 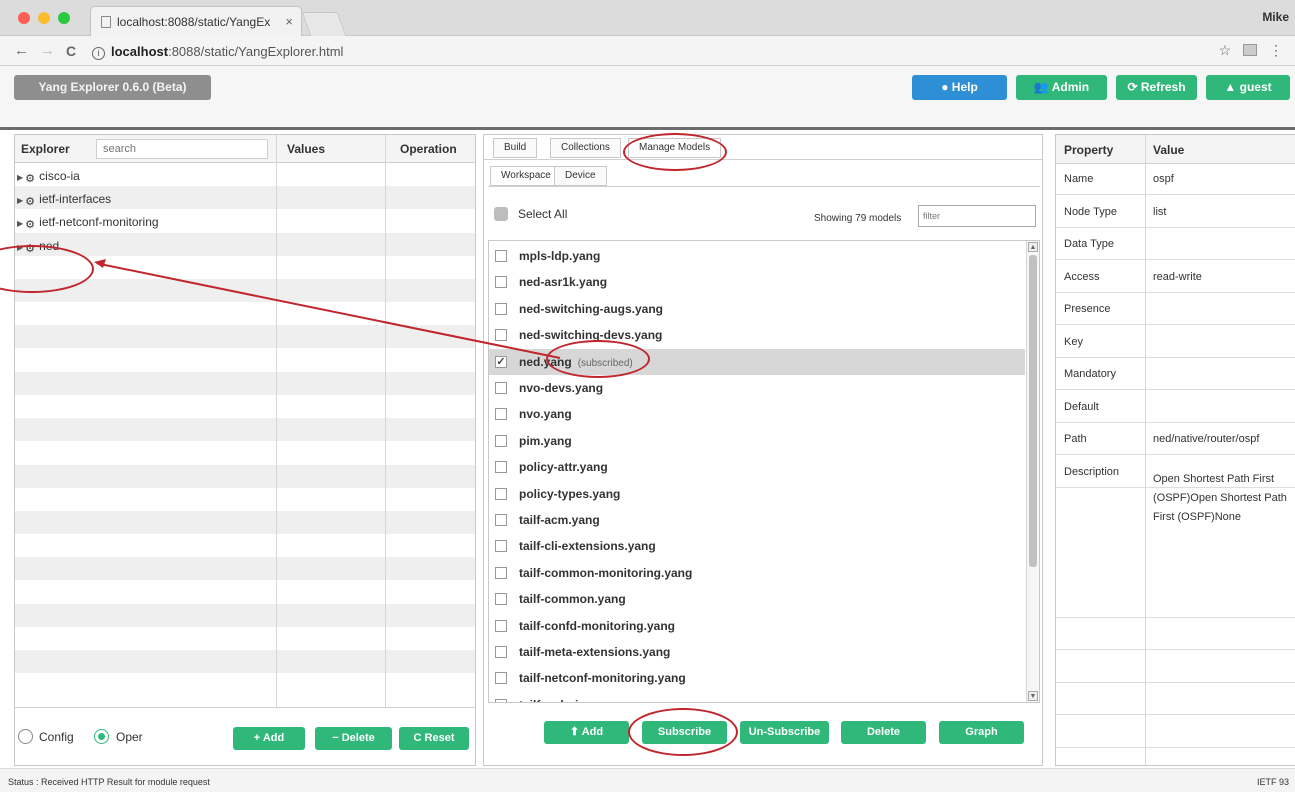 What do you see at coordinates (592, 732) in the screenshot?
I see `add-model-label: Add` at bounding box center [592, 732].